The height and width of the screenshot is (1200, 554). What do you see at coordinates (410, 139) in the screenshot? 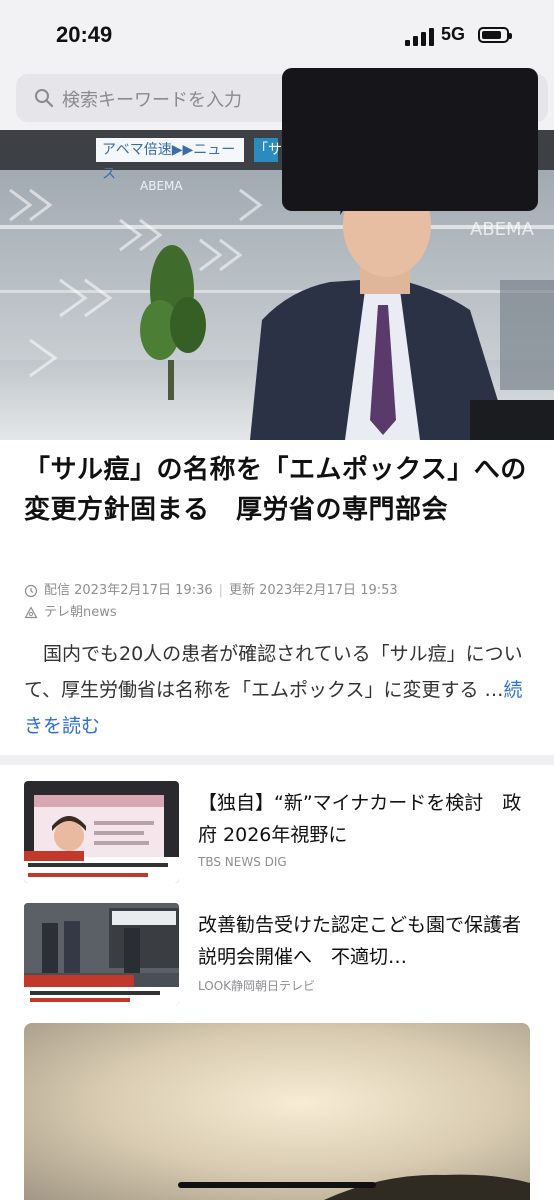
I see `redaction-block` at bounding box center [410, 139].